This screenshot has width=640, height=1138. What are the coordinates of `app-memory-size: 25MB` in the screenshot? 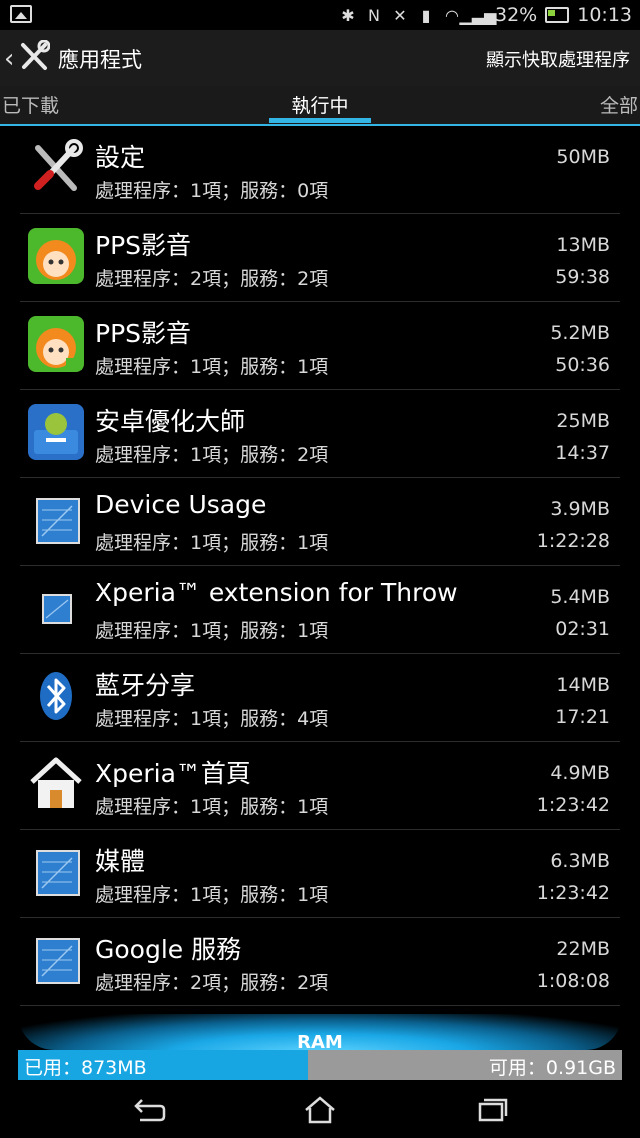 It's located at (583, 421).